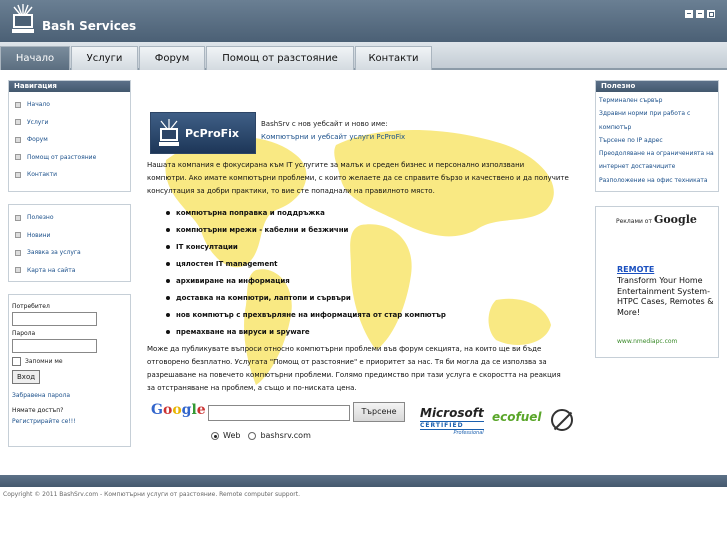  What do you see at coordinates (252, 435) in the screenshot?
I see `search-site-radio` at bounding box center [252, 435].